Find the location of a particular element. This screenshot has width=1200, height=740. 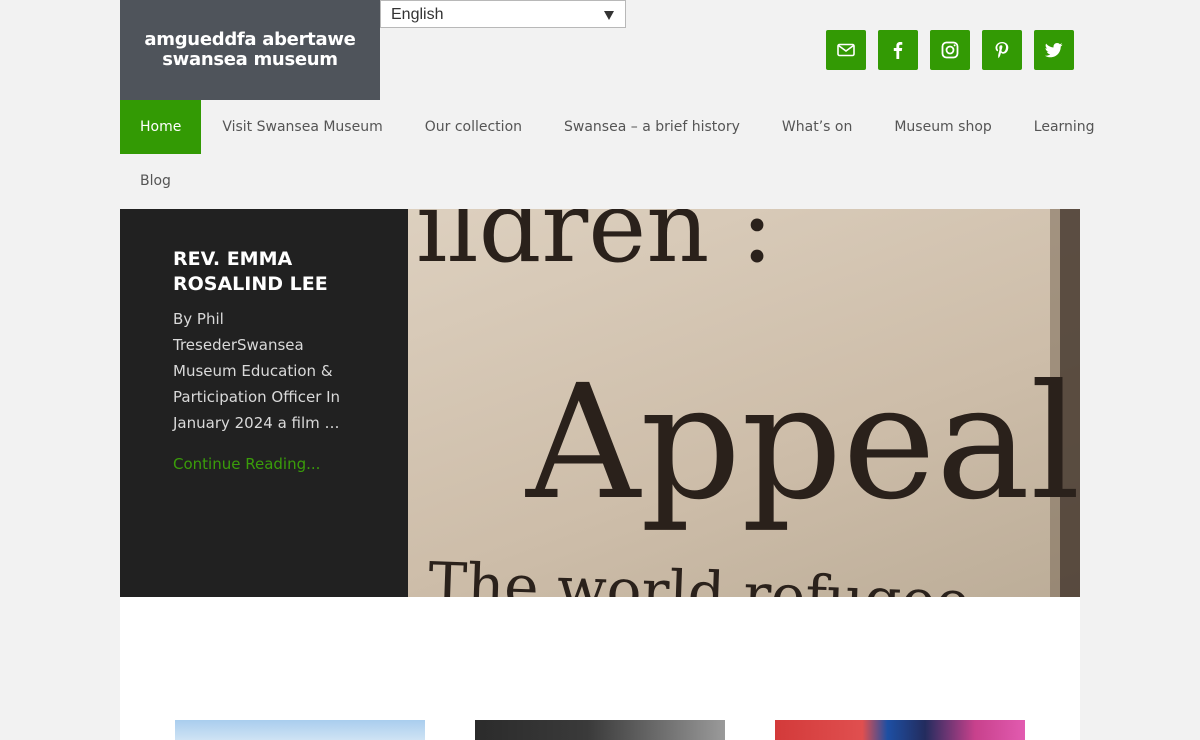

facebook-icon is located at coordinates (898, 50).